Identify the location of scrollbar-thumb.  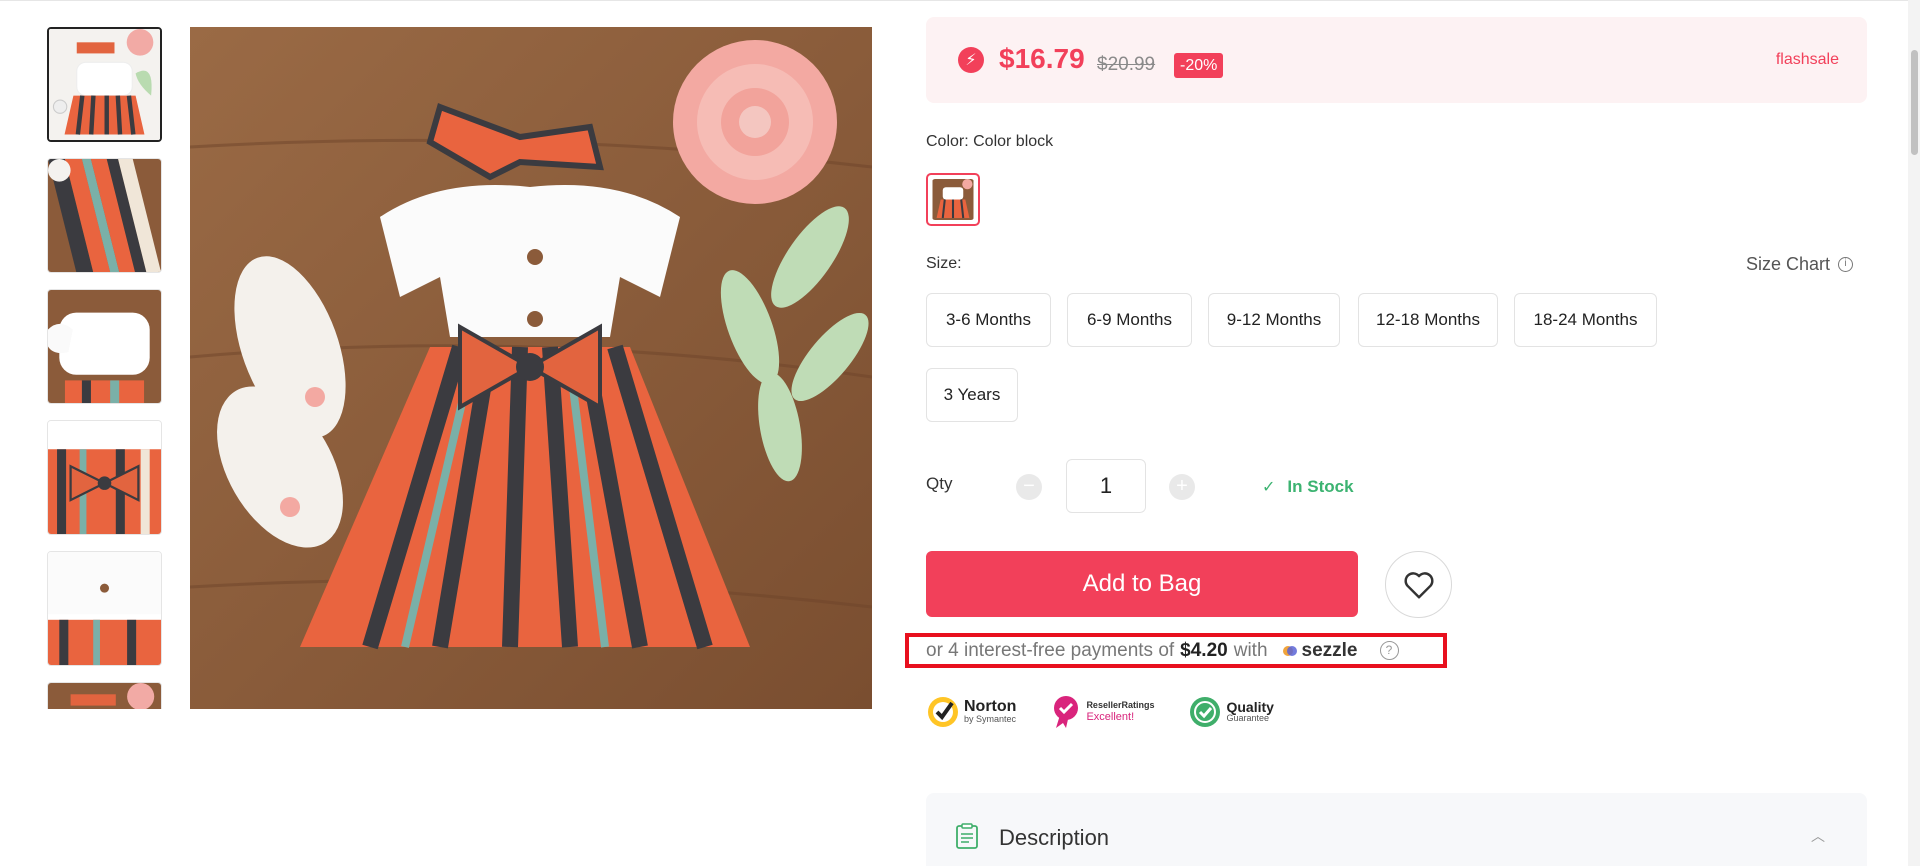
(1914, 102).